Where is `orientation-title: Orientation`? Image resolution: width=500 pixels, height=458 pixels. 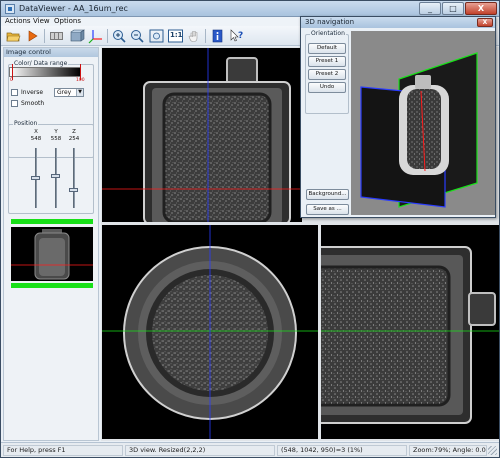 orientation-title: Orientation is located at coordinates (328, 33).